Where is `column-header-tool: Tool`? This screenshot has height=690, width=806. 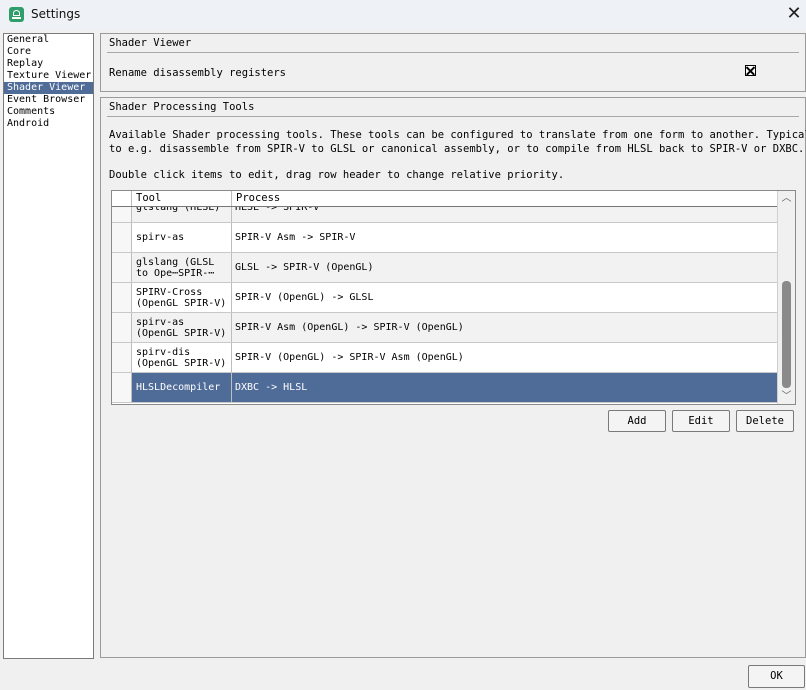 column-header-tool: Tool is located at coordinates (182, 198).